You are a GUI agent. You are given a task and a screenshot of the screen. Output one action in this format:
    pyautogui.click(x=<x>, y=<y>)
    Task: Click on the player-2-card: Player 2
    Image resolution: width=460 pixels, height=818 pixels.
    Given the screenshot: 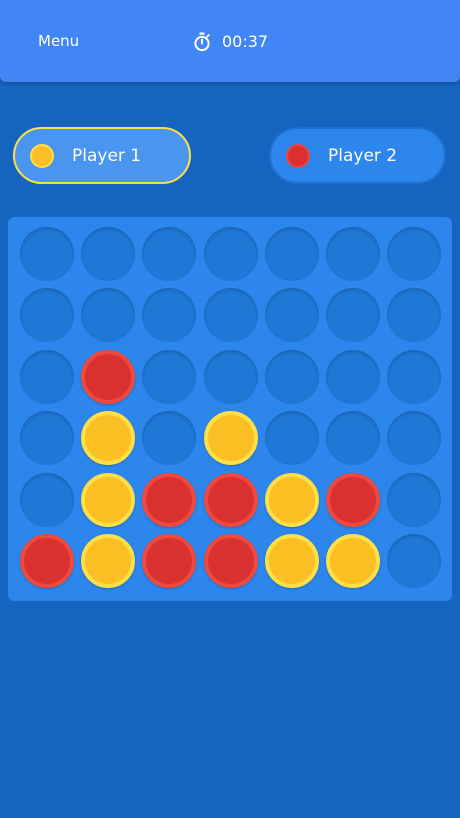 What is the action you would take?
    pyautogui.click(x=357, y=155)
    